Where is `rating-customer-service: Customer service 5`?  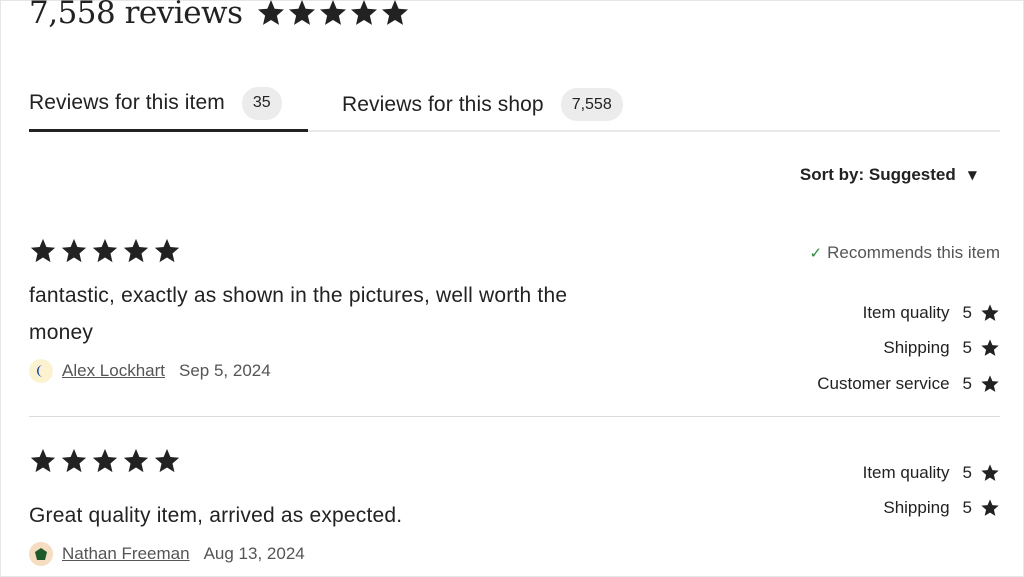
rating-customer-service: Customer service 5 is located at coordinates (870, 384).